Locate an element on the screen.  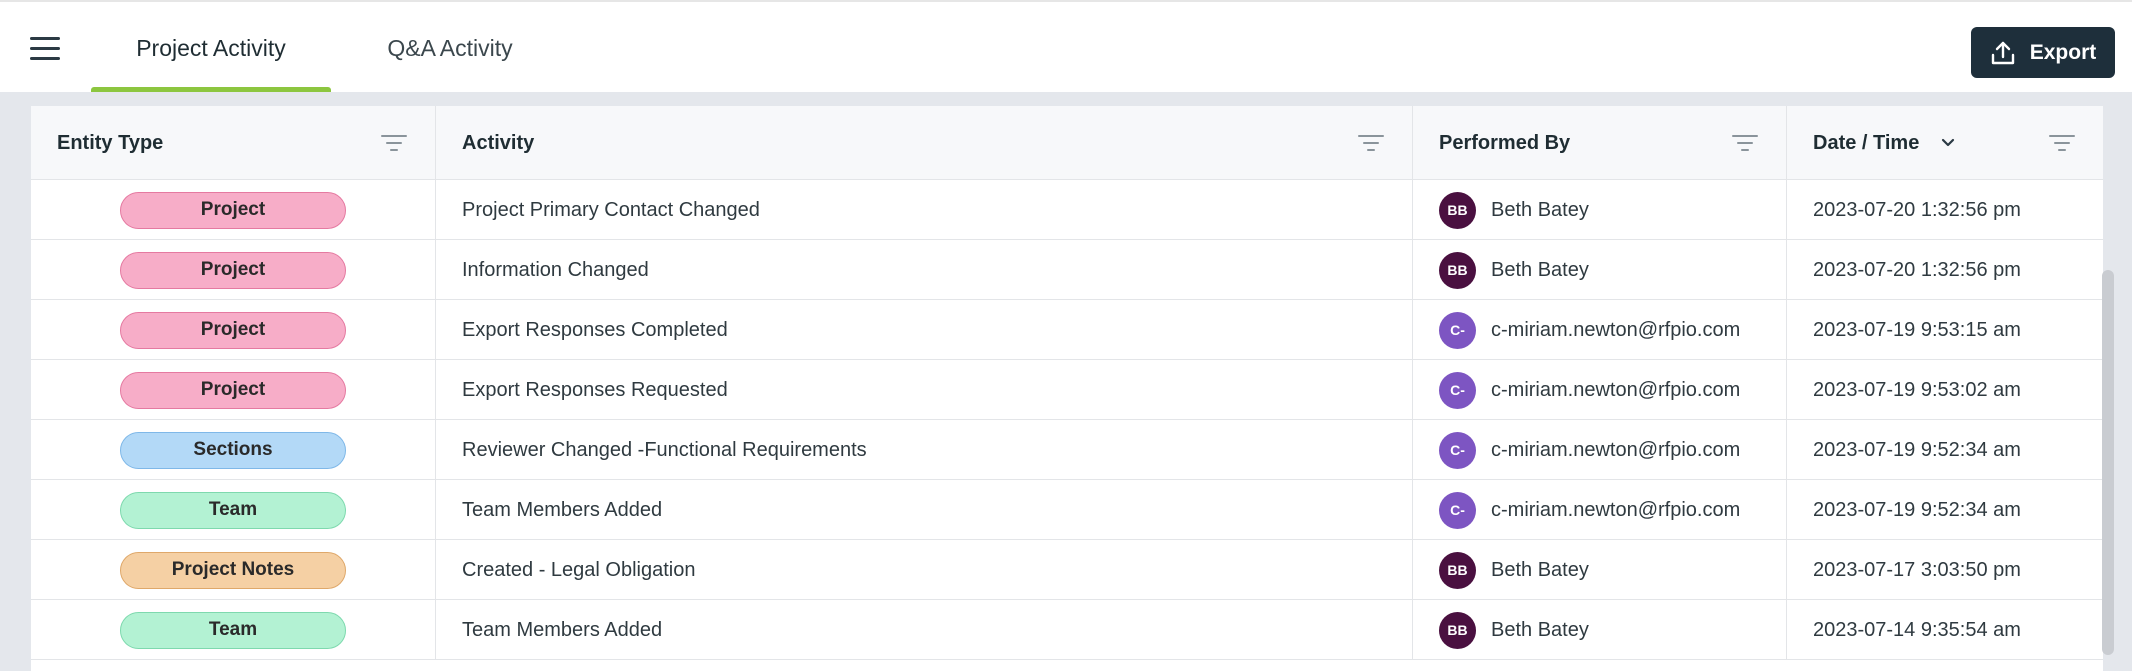
export-button: Export is located at coordinates (2043, 52).